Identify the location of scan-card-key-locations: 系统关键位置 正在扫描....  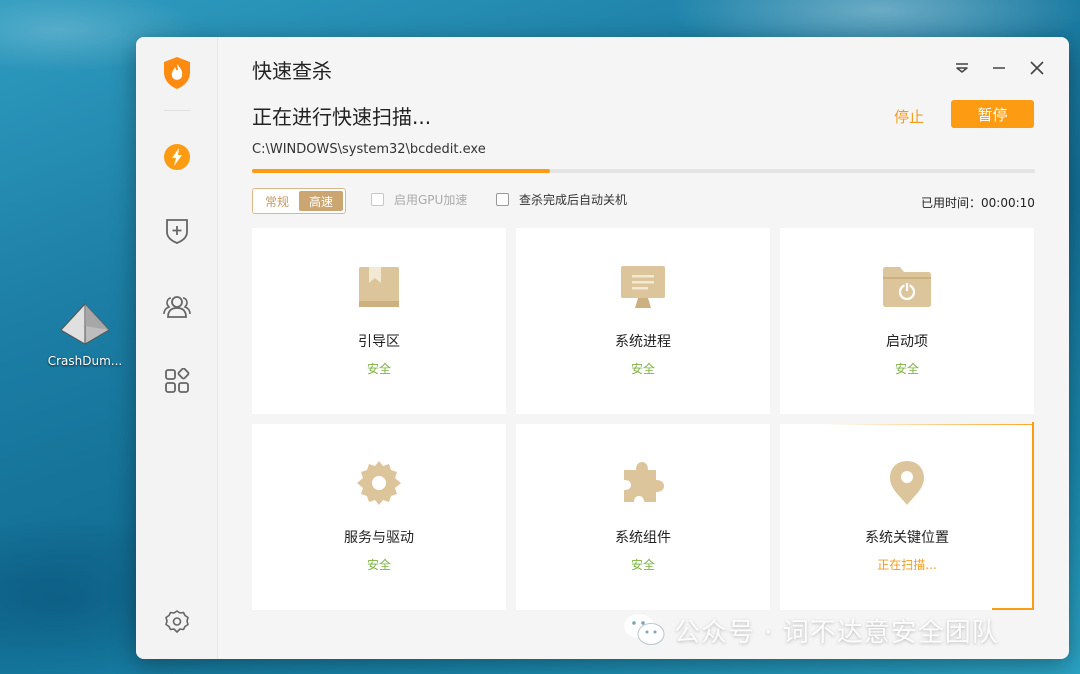
(907, 516).